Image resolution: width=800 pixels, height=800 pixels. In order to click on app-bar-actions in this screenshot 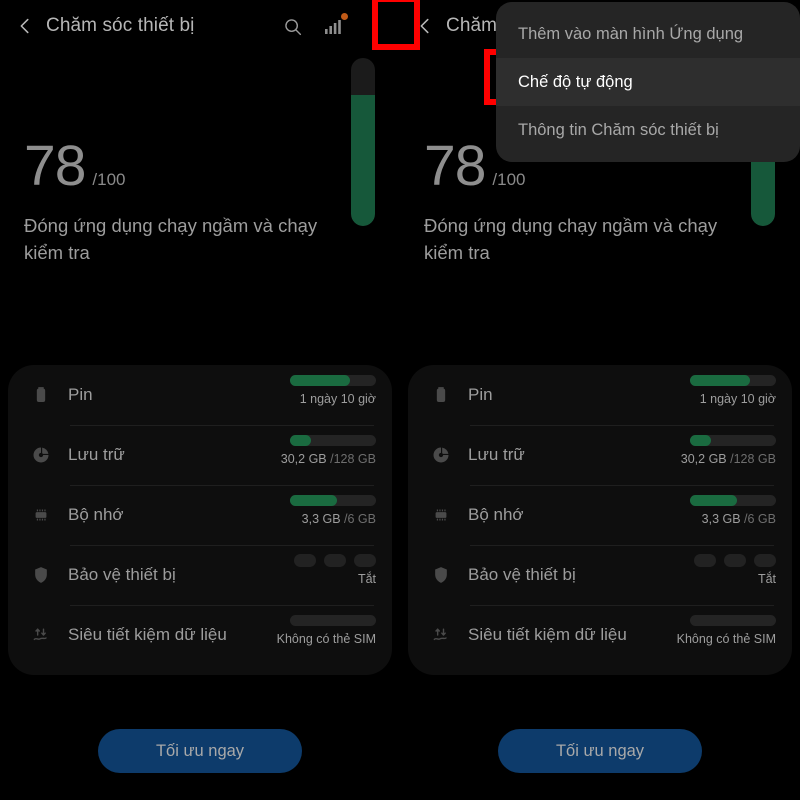, I will do `click(334, 26)`.